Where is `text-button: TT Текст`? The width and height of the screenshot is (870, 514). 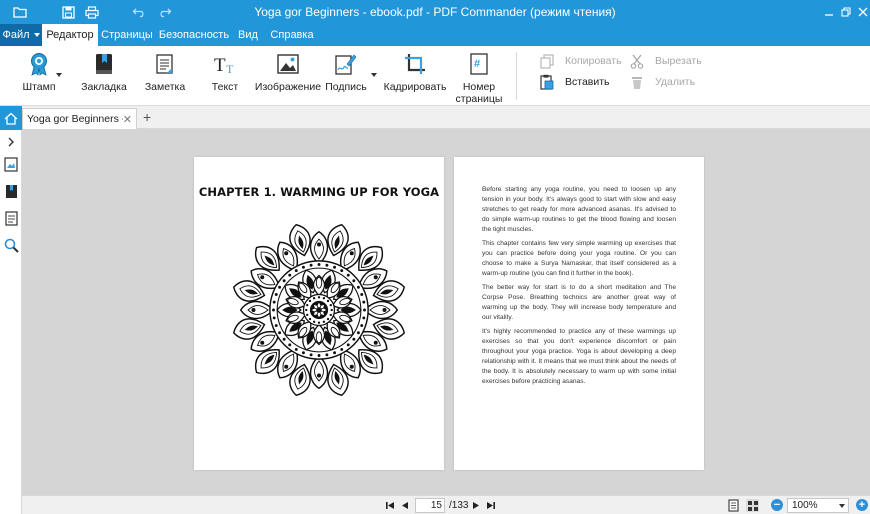
text-button: TT Текст is located at coordinates (225, 72).